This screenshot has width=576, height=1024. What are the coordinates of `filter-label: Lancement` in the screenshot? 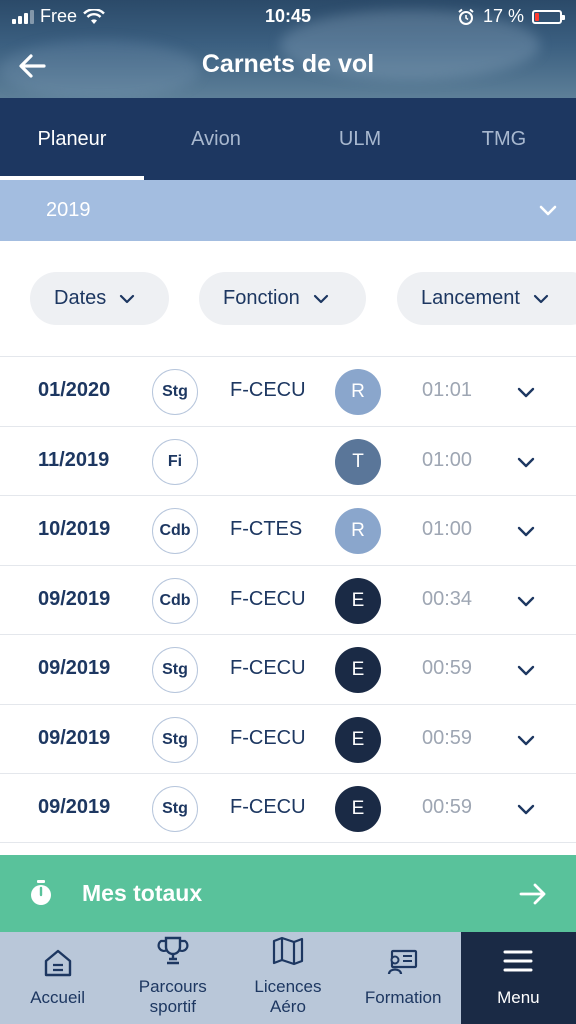 It's located at (470, 298).